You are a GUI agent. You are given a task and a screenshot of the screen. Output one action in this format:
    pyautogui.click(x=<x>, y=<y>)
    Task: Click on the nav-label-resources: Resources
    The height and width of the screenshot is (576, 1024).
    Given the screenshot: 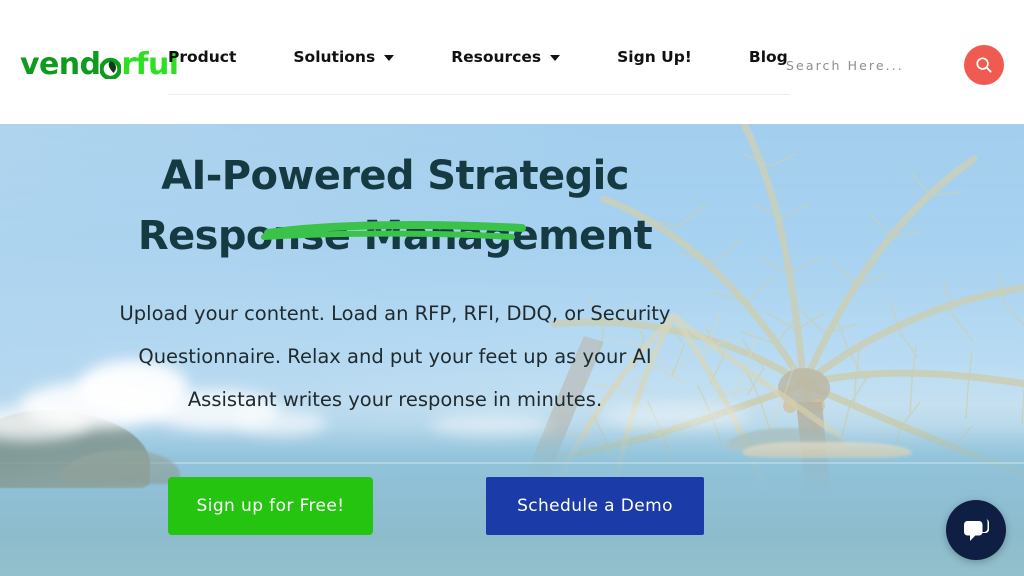 What is the action you would take?
    pyautogui.click(x=496, y=57)
    